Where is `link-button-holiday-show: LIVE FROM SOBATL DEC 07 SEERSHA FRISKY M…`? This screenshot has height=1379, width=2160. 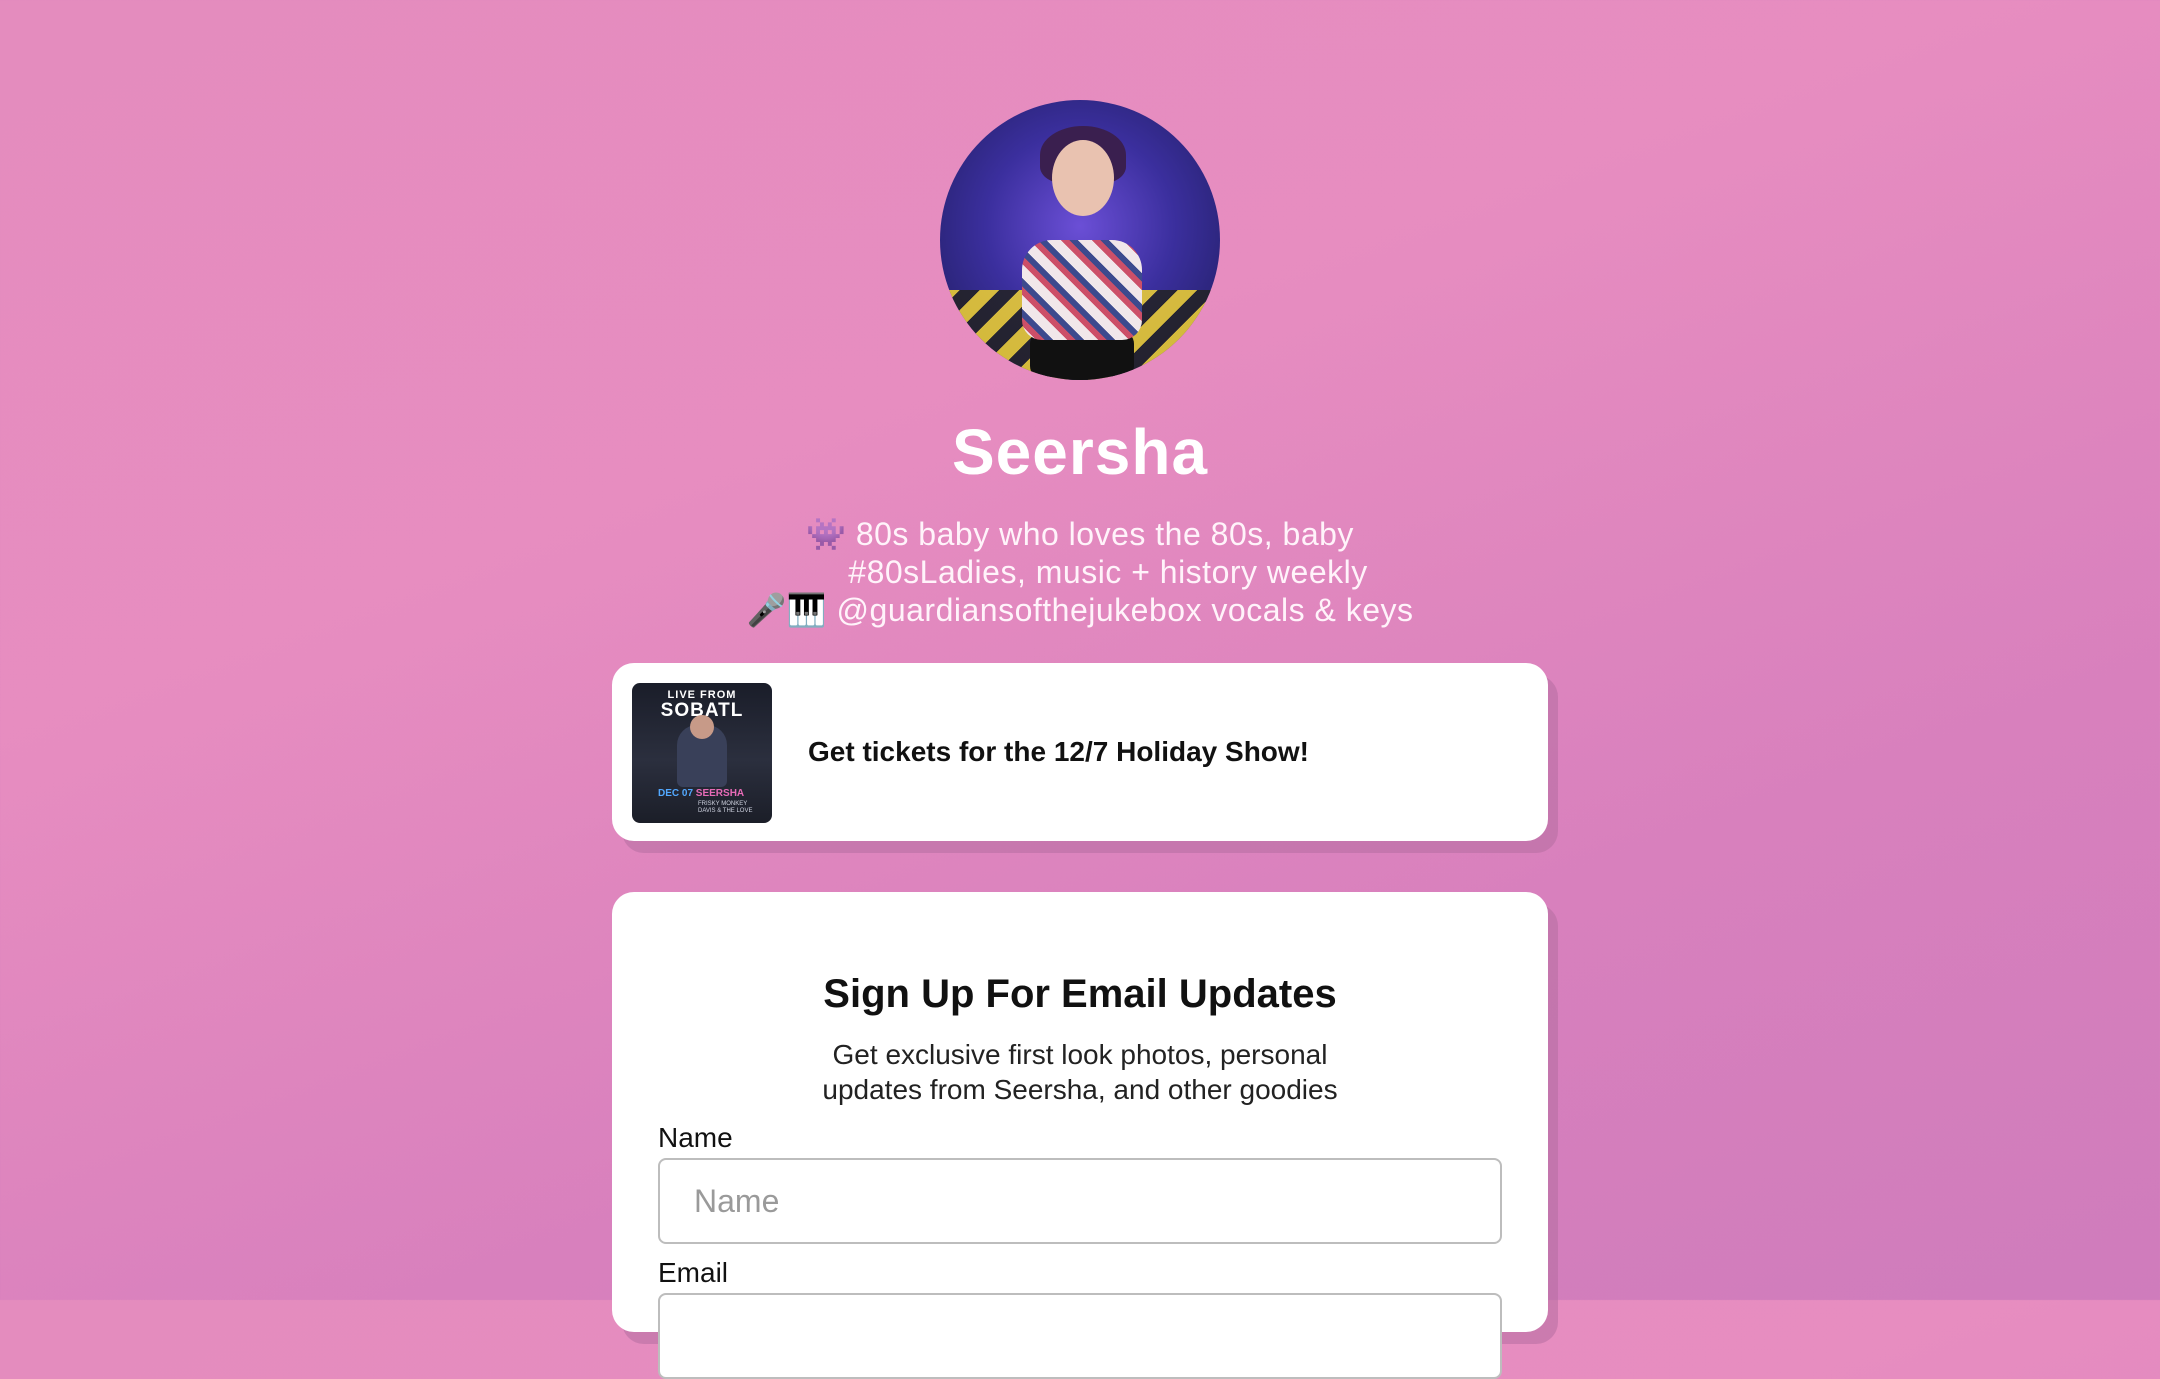 link-button-holiday-show: LIVE FROM SOBATL DEC 07 SEERSHA FRISKY M… is located at coordinates (1080, 752).